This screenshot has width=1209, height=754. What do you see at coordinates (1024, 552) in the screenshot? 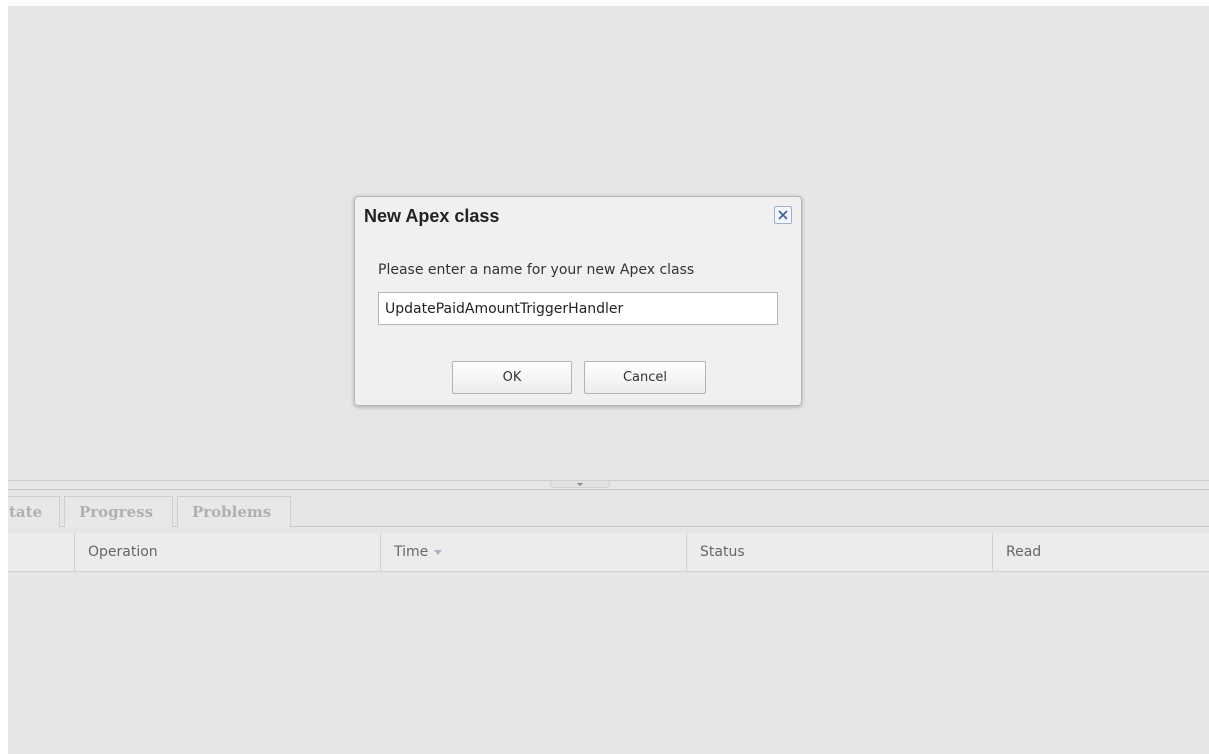
I see `column-header-label: Read` at bounding box center [1024, 552].